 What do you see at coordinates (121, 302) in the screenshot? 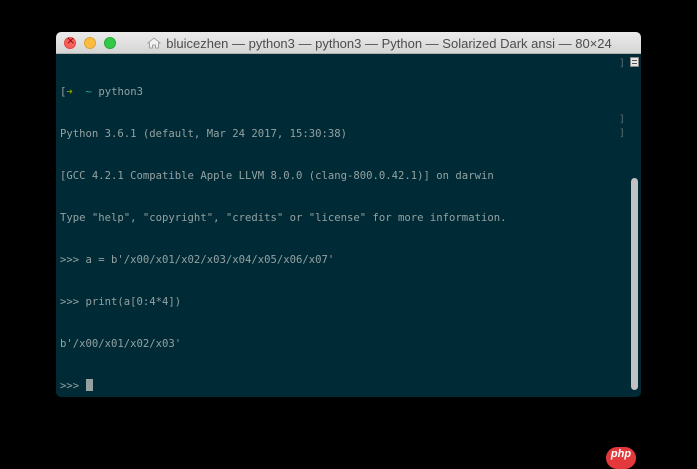
I see `terminal-line: >>> print(a[0:4*4])` at bounding box center [121, 302].